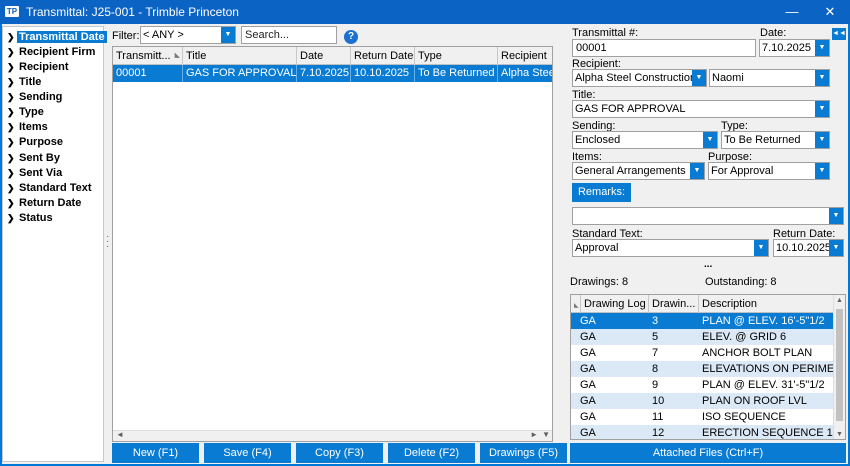  Describe the element at coordinates (240, 56) in the screenshot. I see `col-header-title: Title` at that location.